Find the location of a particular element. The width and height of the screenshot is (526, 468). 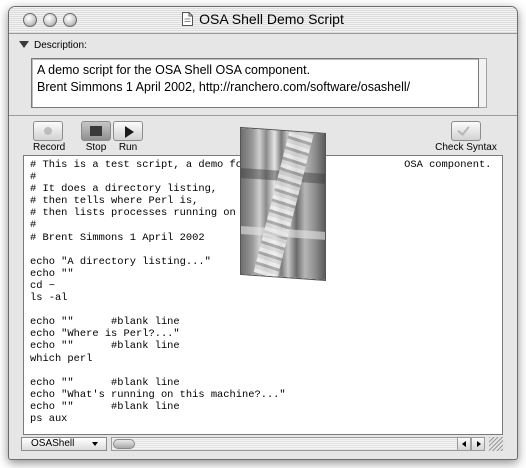

record-button is located at coordinates (48, 131).